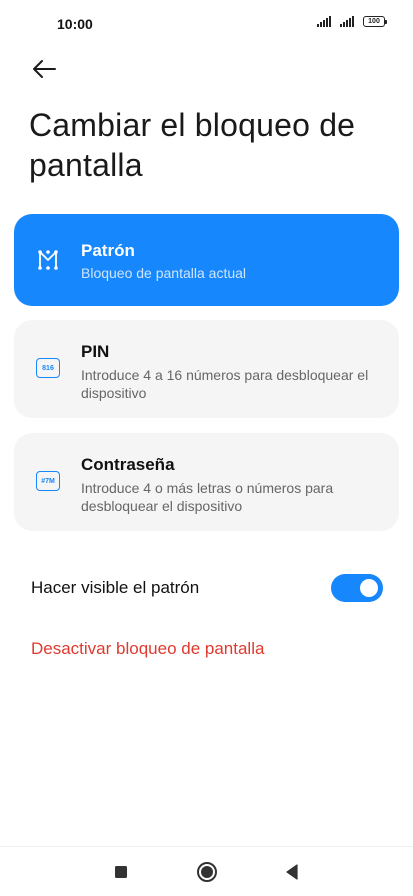  I want to click on visible-pattern-toggle, so click(357, 588).